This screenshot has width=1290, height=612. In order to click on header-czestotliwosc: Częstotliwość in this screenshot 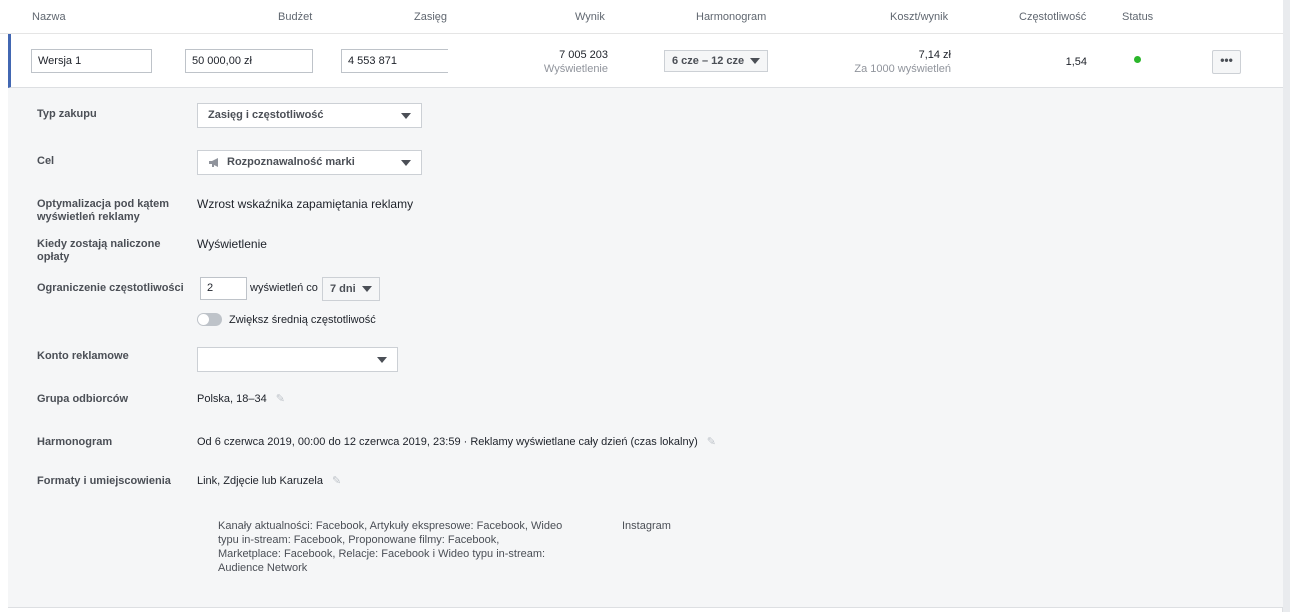, I will do `click(1052, 17)`.